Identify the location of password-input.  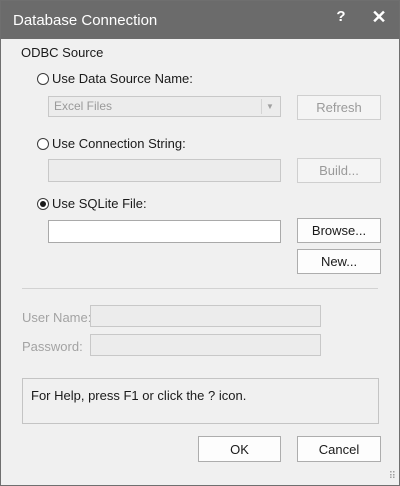
(205, 345).